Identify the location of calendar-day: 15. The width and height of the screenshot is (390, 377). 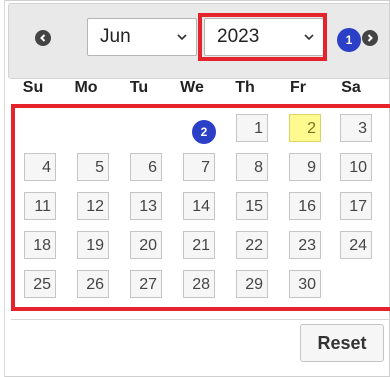
(252, 206).